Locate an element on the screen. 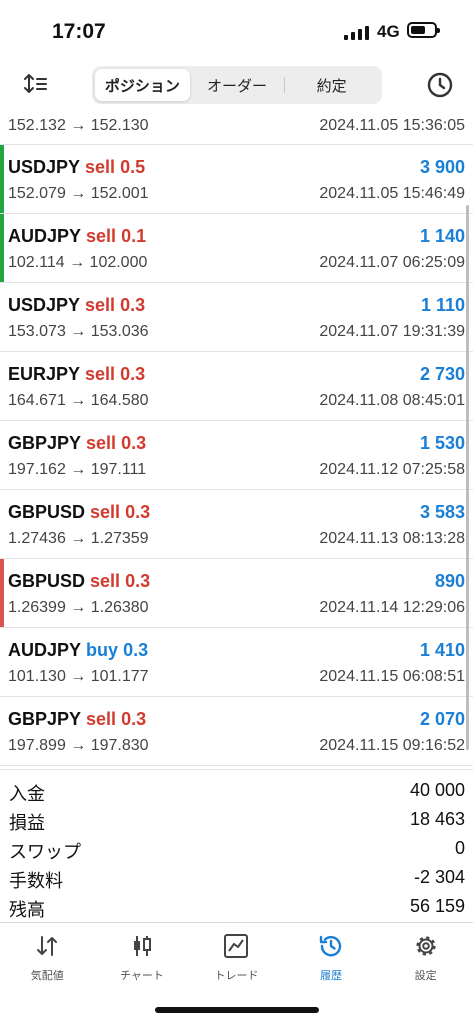  trade-prices: 153.073 → 153.036 is located at coordinates (78, 331).